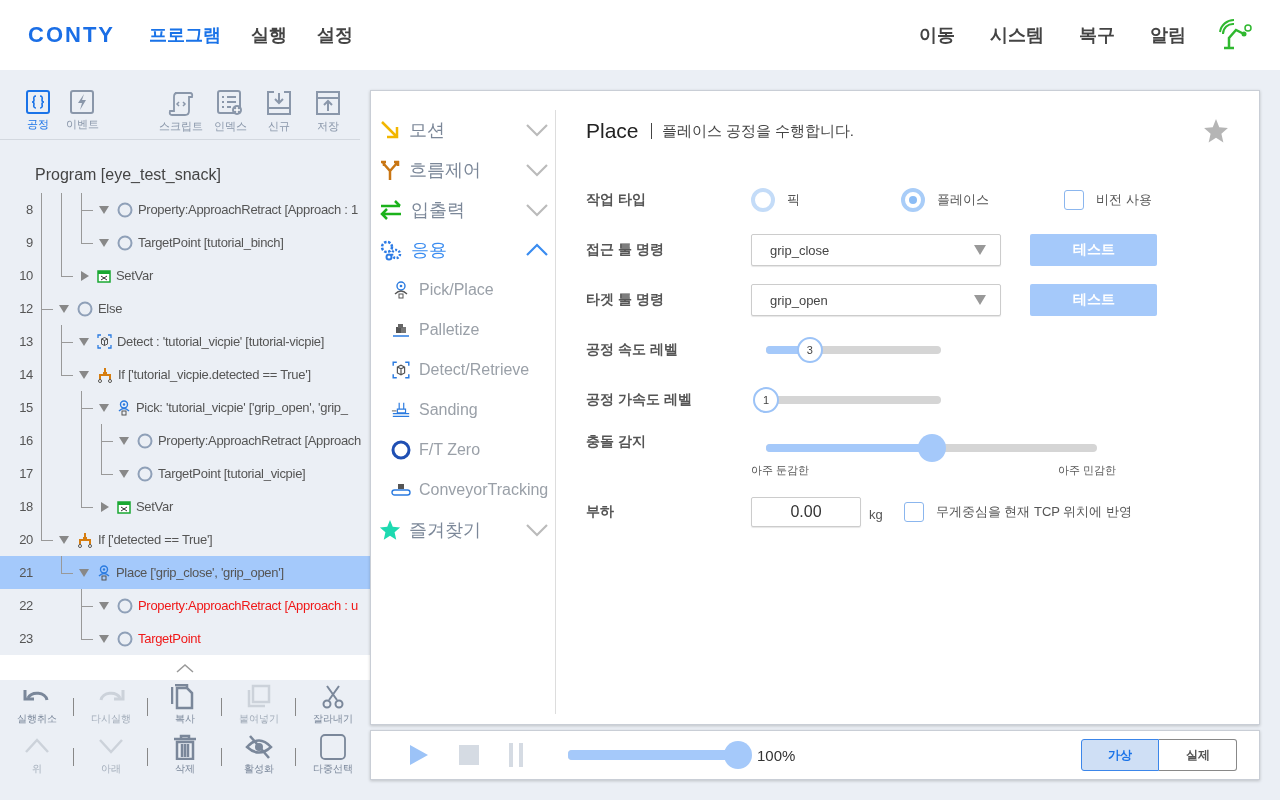  What do you see at coordinates (185, 440) in the screenshot?
I see `tree-row: 16 Property:ApproachRetract [Approach` at bounding box center [185, 440].